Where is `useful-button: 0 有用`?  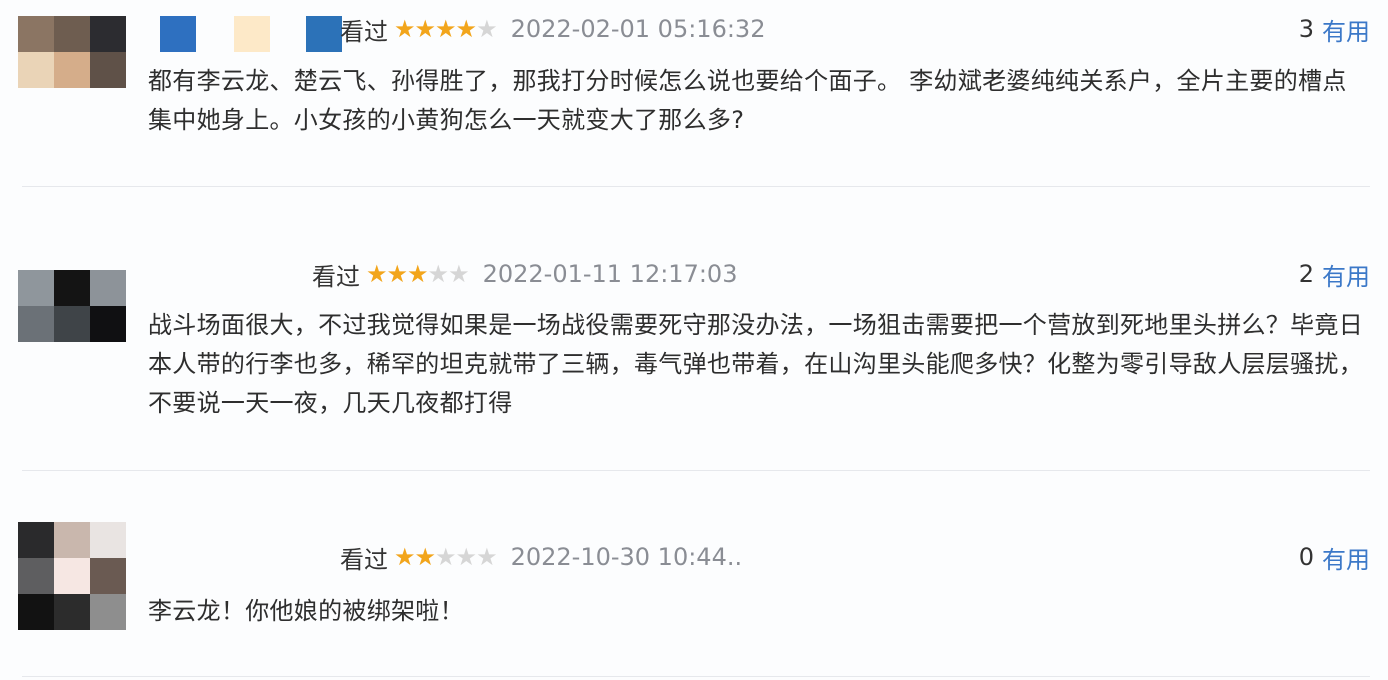
useful-button: 0 有用 is located at coordinates (1334, 557).